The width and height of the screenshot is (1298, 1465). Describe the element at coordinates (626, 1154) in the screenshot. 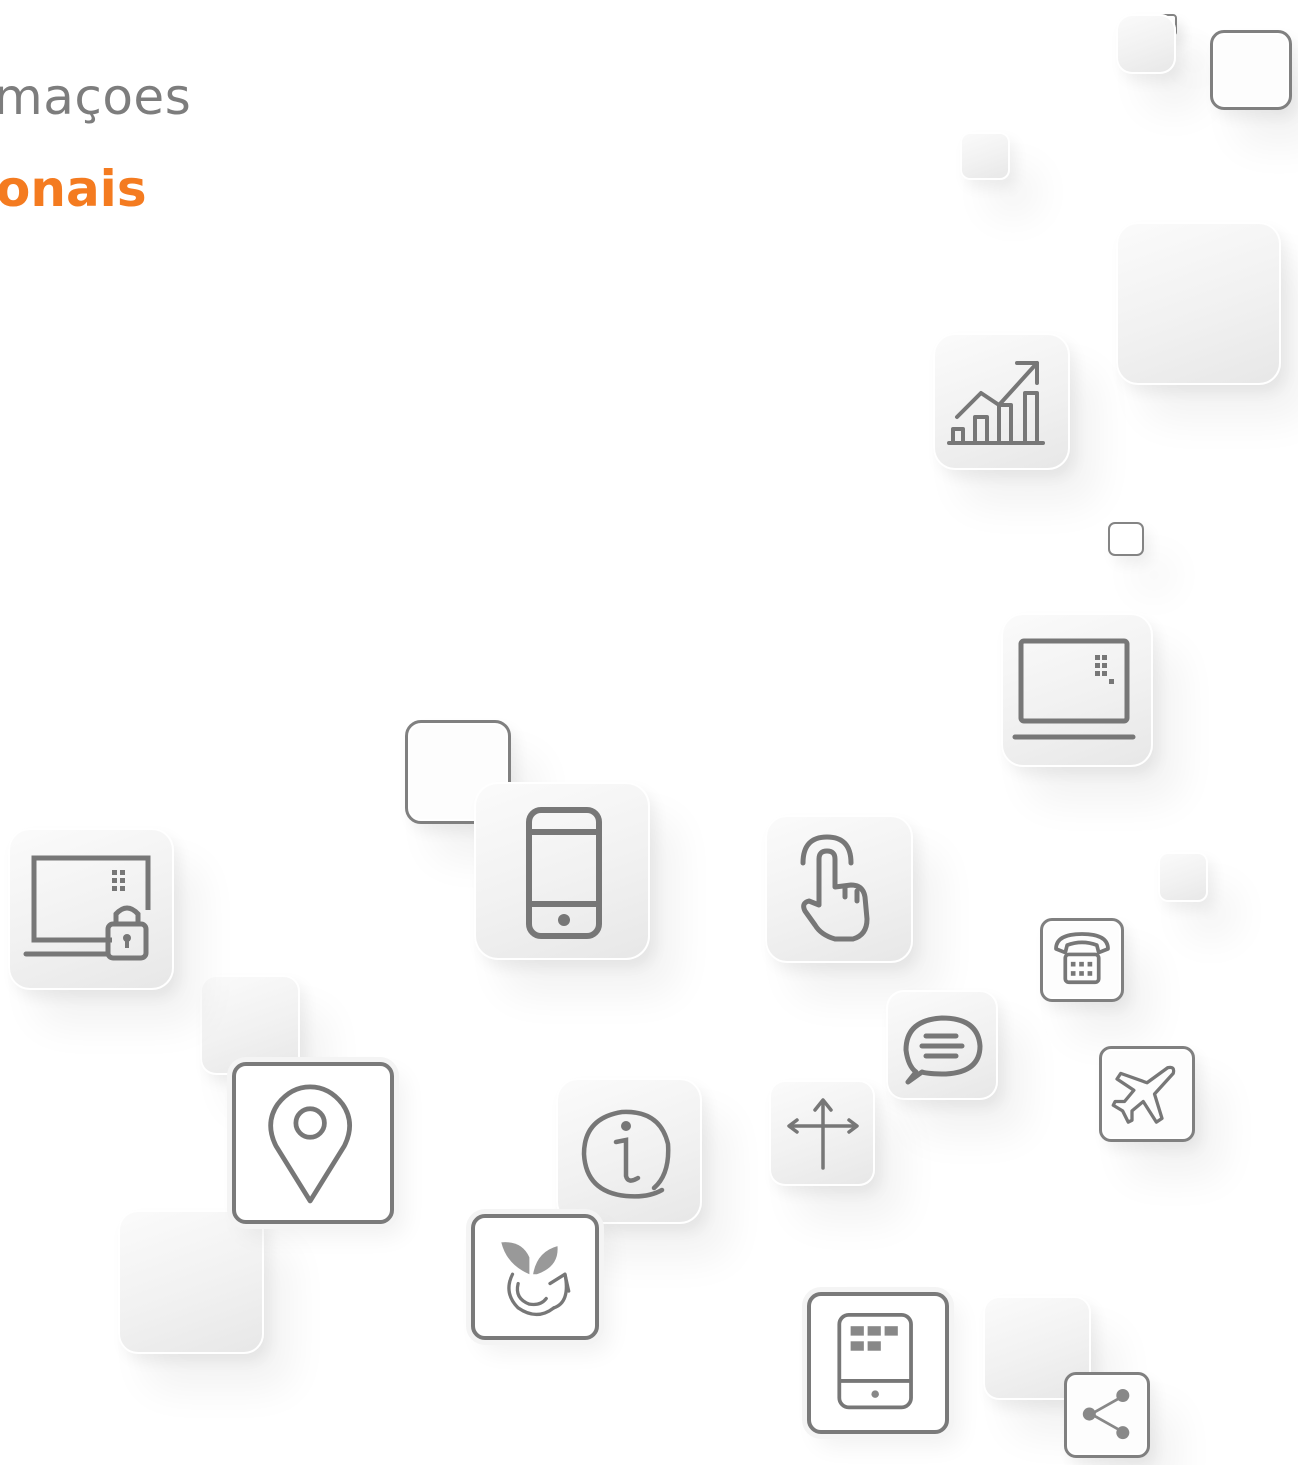

I see `info-icon` at that location.